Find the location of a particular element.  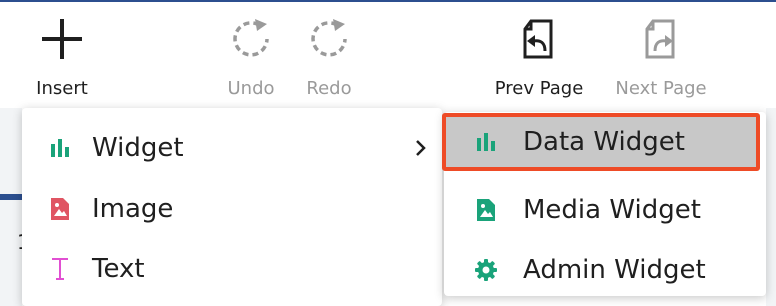

chevron-right-icon is located at coordinates (421, 148).